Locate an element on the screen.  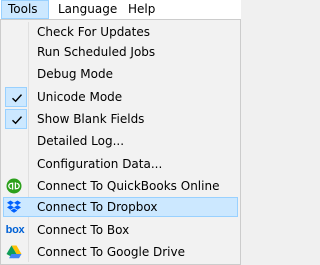
menu-bar: Tools Language Help is located at coordinates (120, 10).